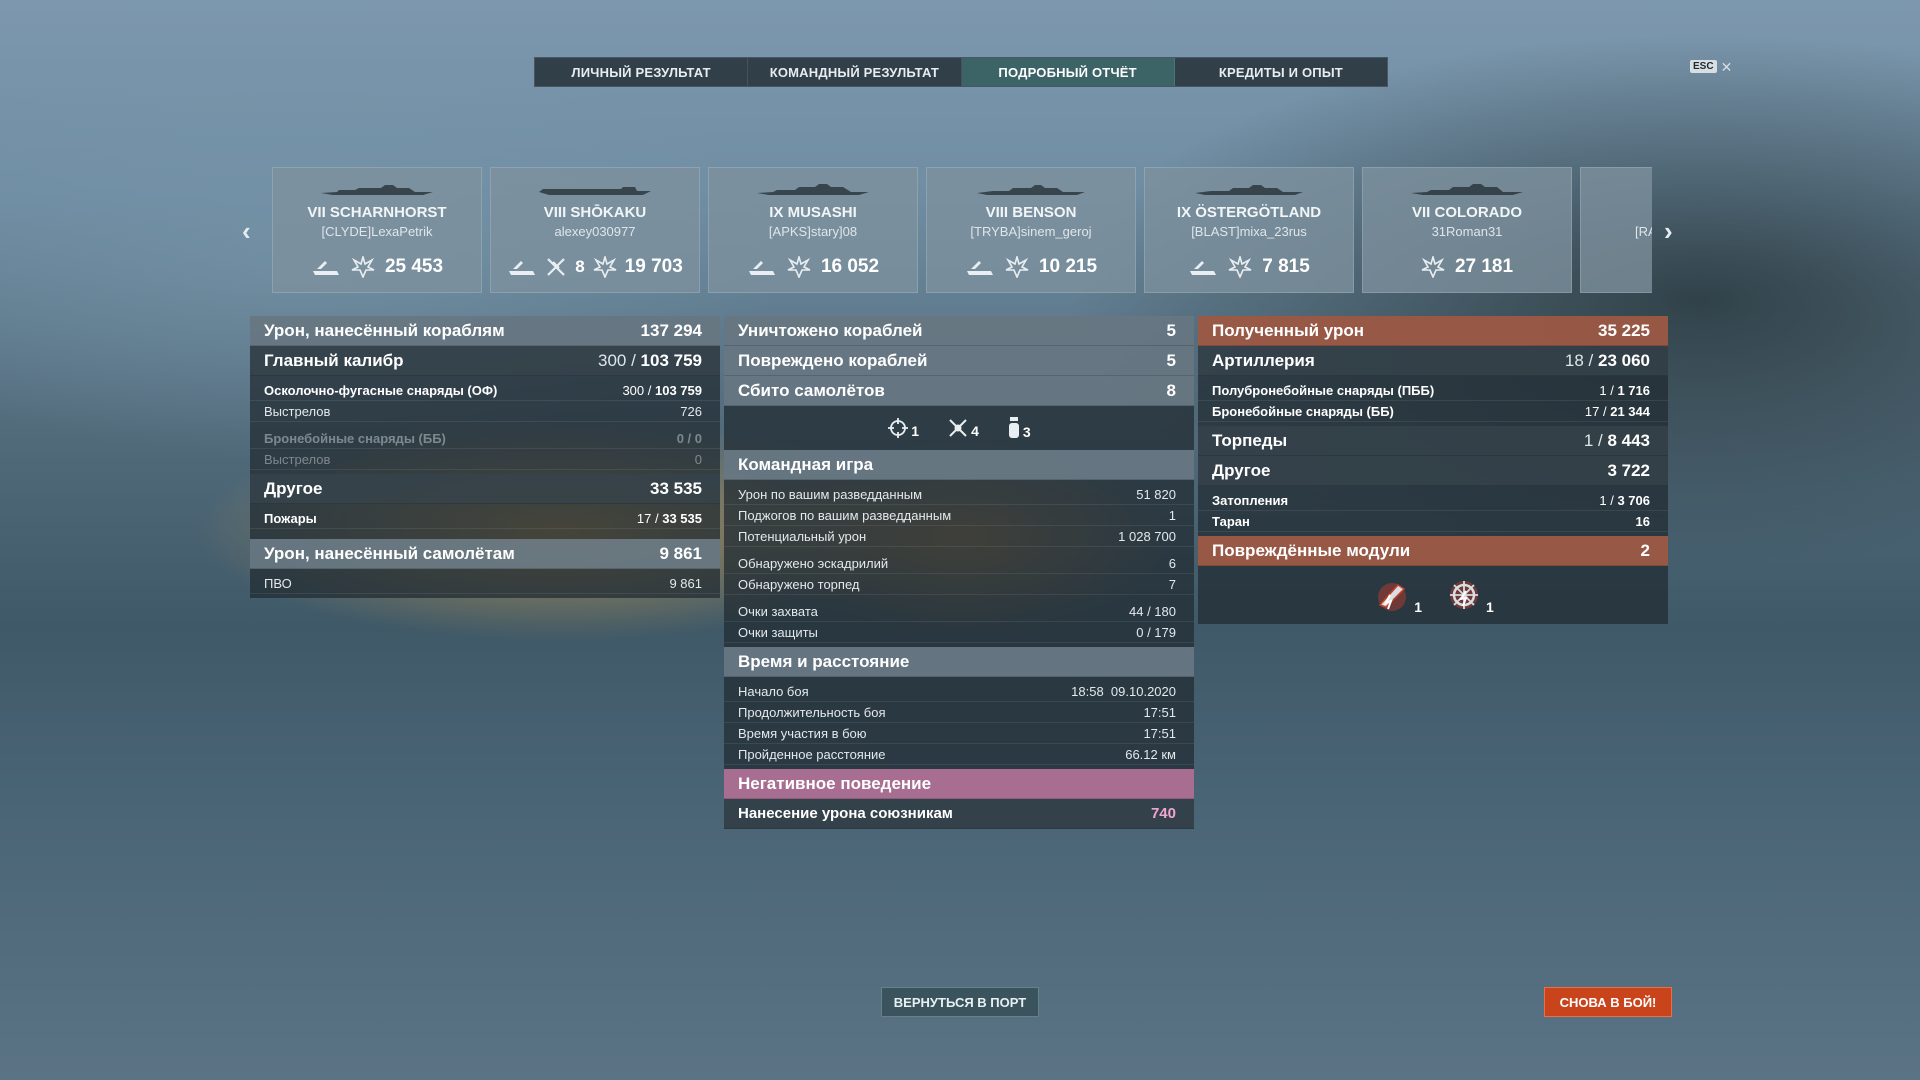  I want to click on artillery-header: Артиллерия 18 / 23 060, so click(1433, 361).